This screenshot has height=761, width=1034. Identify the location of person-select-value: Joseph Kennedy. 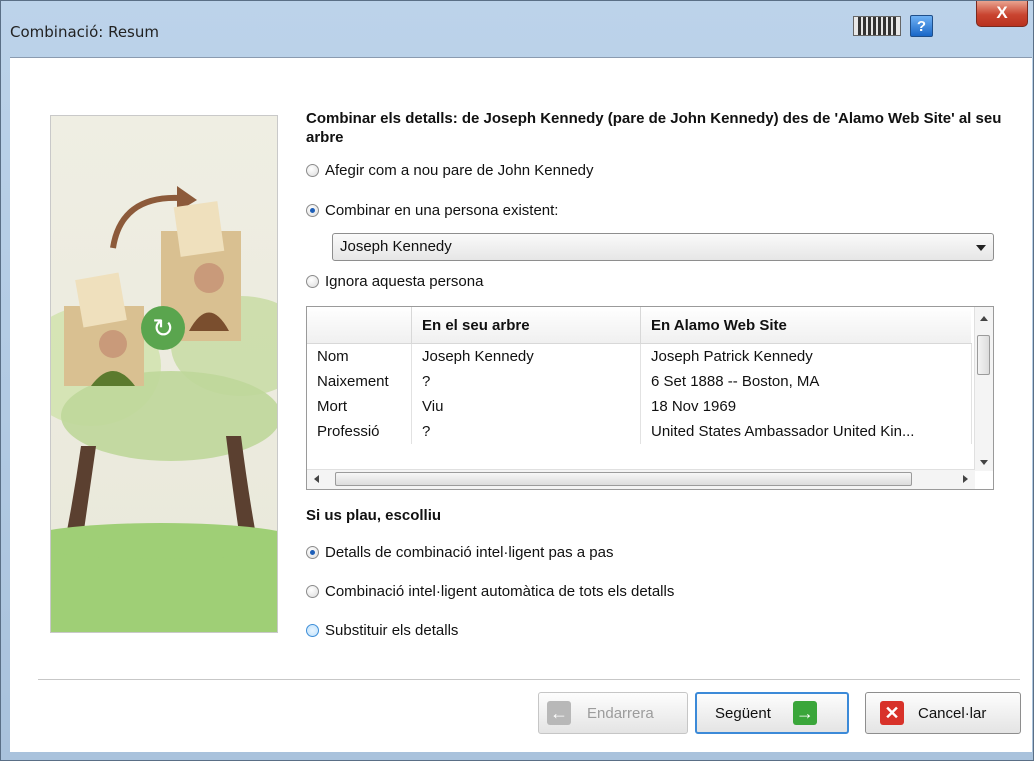
(396, 246).